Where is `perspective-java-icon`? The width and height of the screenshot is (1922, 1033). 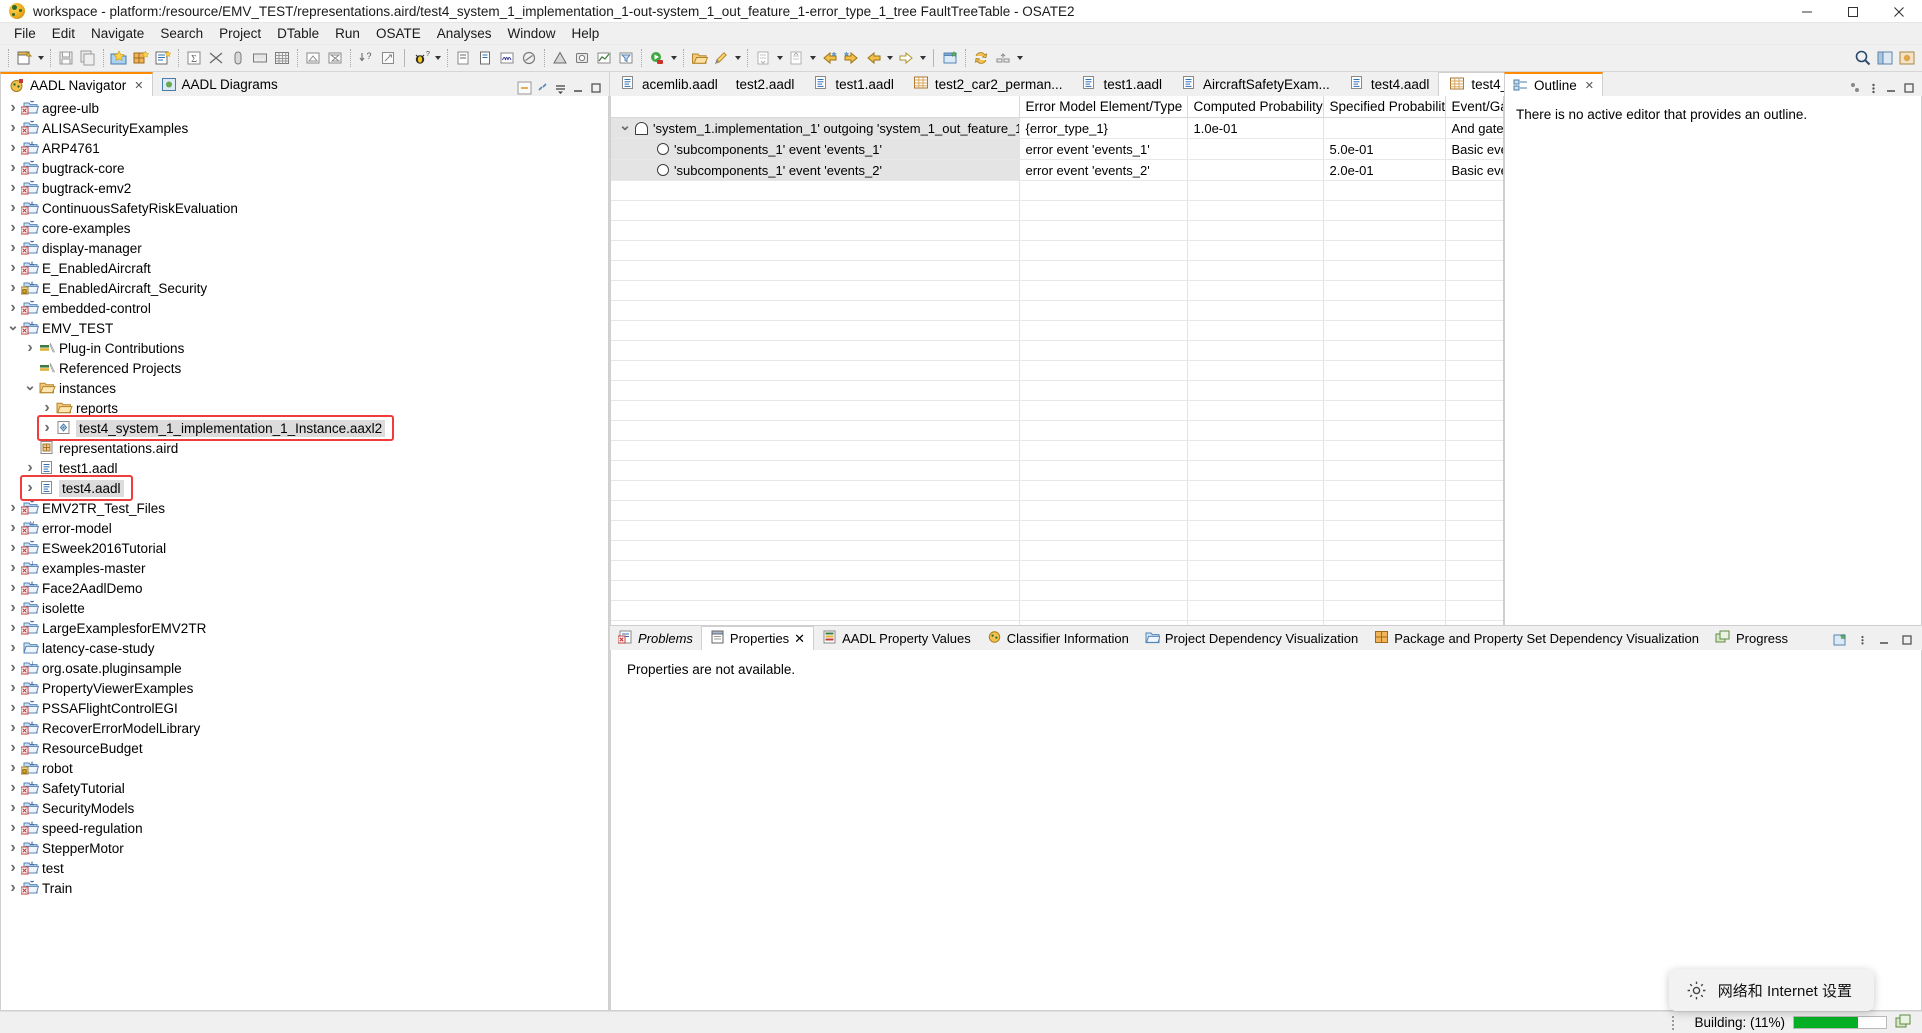 perspective-java-icon is located at coordinates (1907, 58).